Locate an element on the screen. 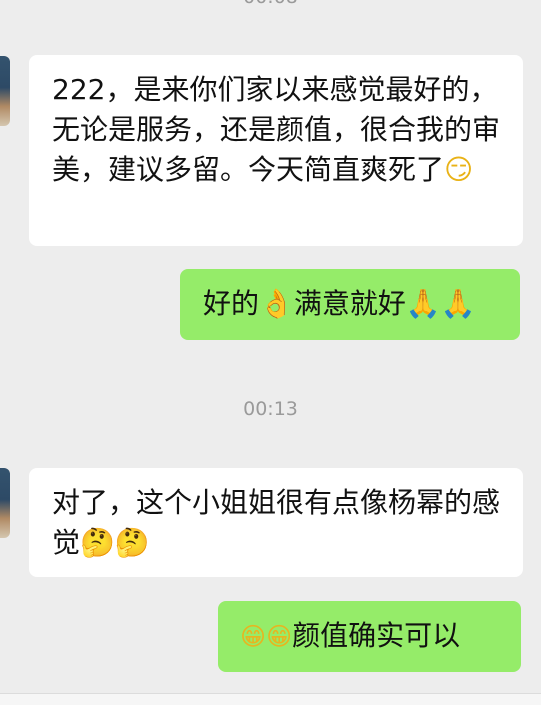 The width and height of the screenshot is (541, 705). message-text: 颜值确实可以 is located at coordinates (376, 635).